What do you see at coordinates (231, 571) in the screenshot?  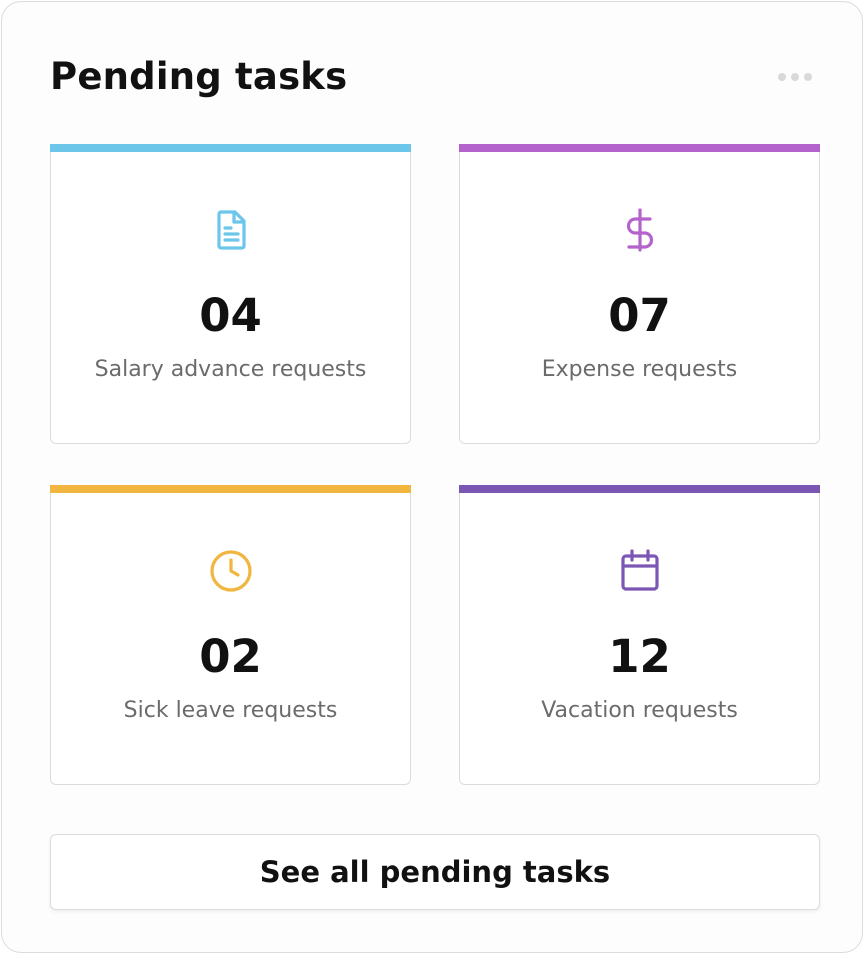 I see `clock-icon` at bounding box center [231, 571].